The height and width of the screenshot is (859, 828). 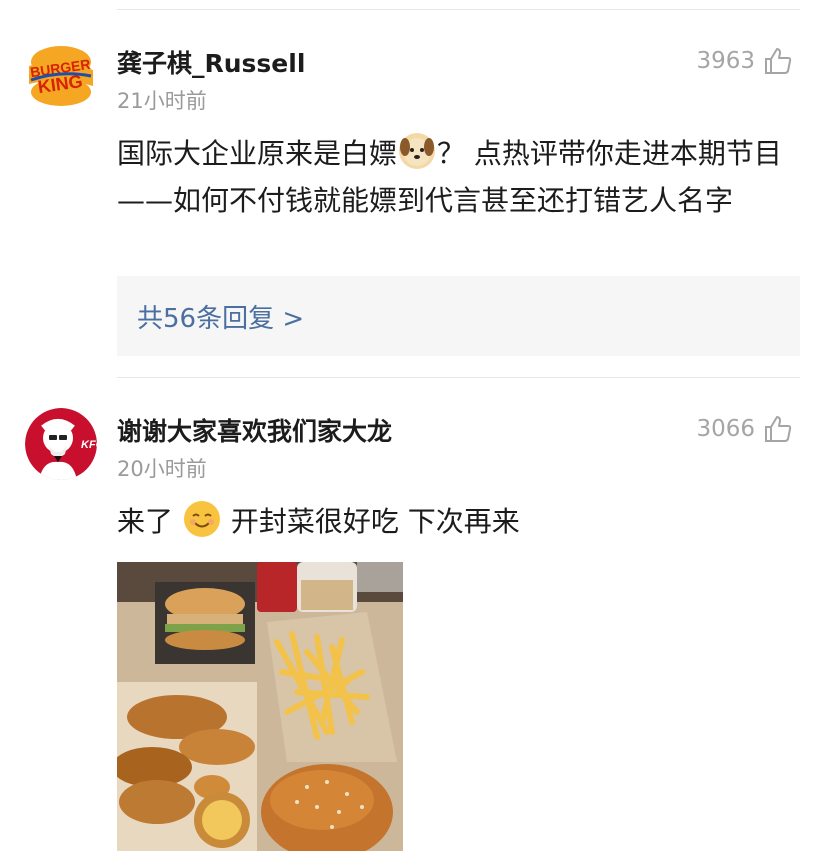 I want to click on username: 谢谢大家喜欢我们家大龙, so click(x=254, y=430).